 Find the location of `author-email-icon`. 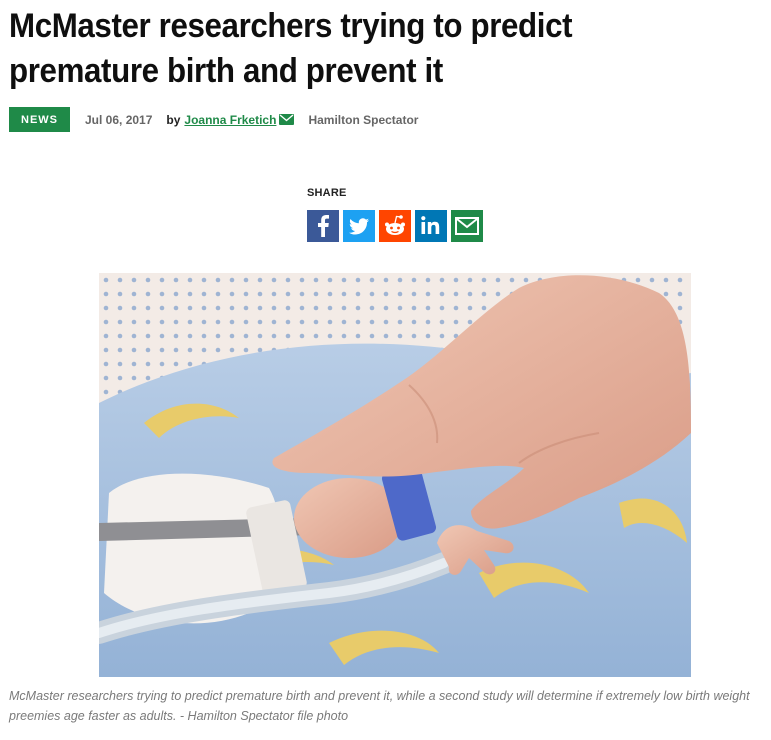

author-email-icon is located at coordinates (287, 119).